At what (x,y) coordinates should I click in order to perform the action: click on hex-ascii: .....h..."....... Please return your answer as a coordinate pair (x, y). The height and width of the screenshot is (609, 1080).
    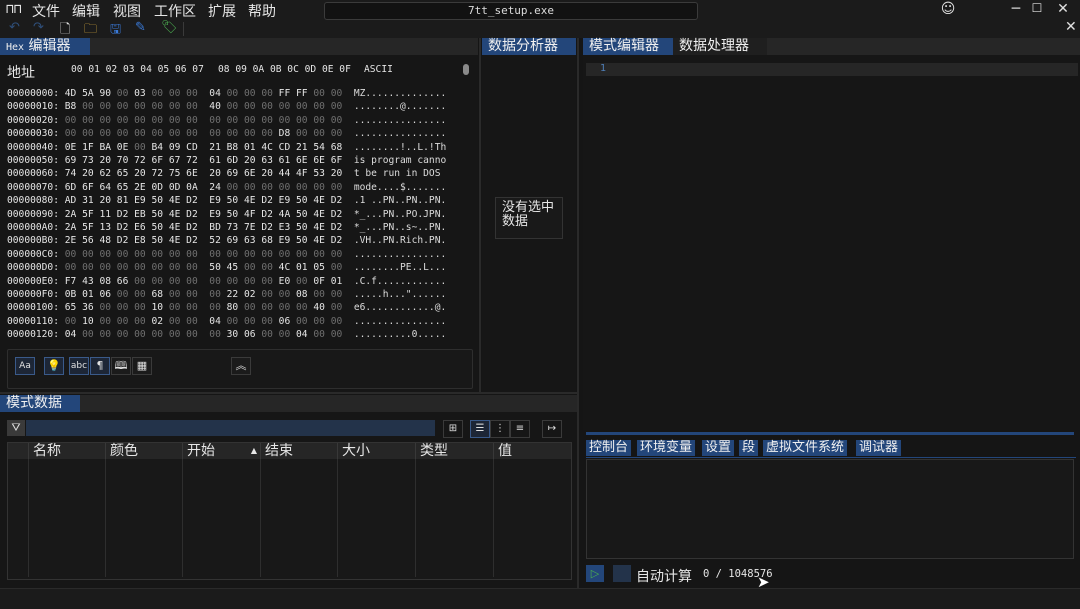
    Looking at the image, I should click on (400, 294).